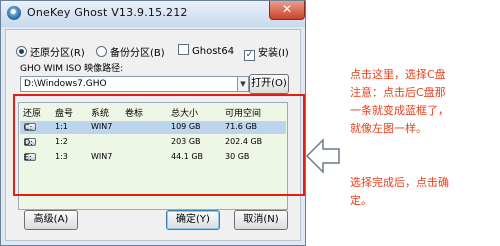 Image resolution: width=500 pixels, height=246 pixels. Describe the element at coordinates (399, 182) in the screenshot. I see `note-line: 选择完成后，点击确` at that location.